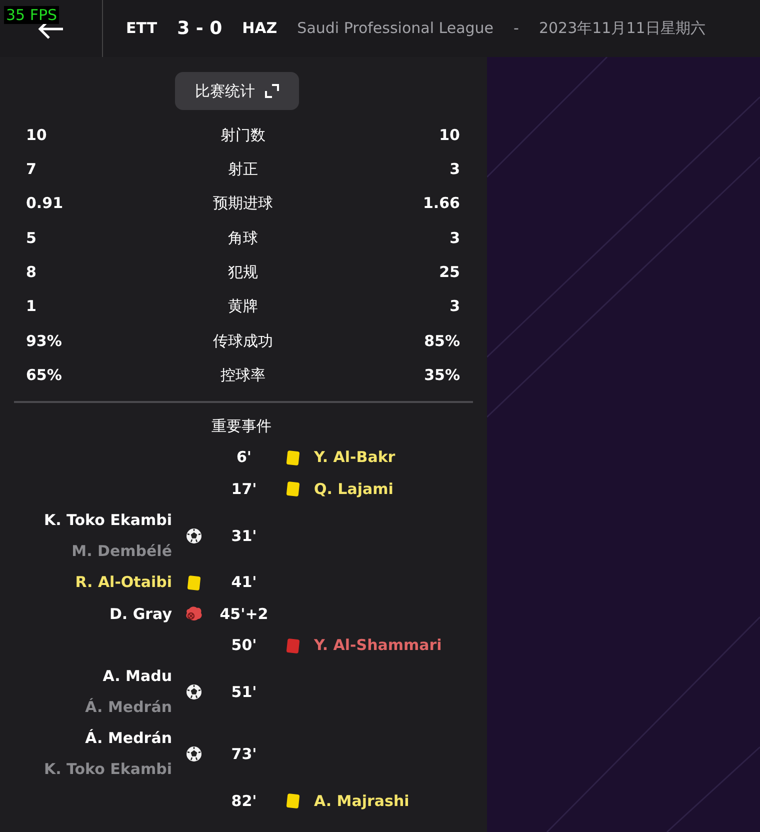 The height and width of the screenshot is (832, 760). What do you see at coordinates (244, 693) in the screenshot?
I see `event-minute: 51'` at bounding box center [244, 693].